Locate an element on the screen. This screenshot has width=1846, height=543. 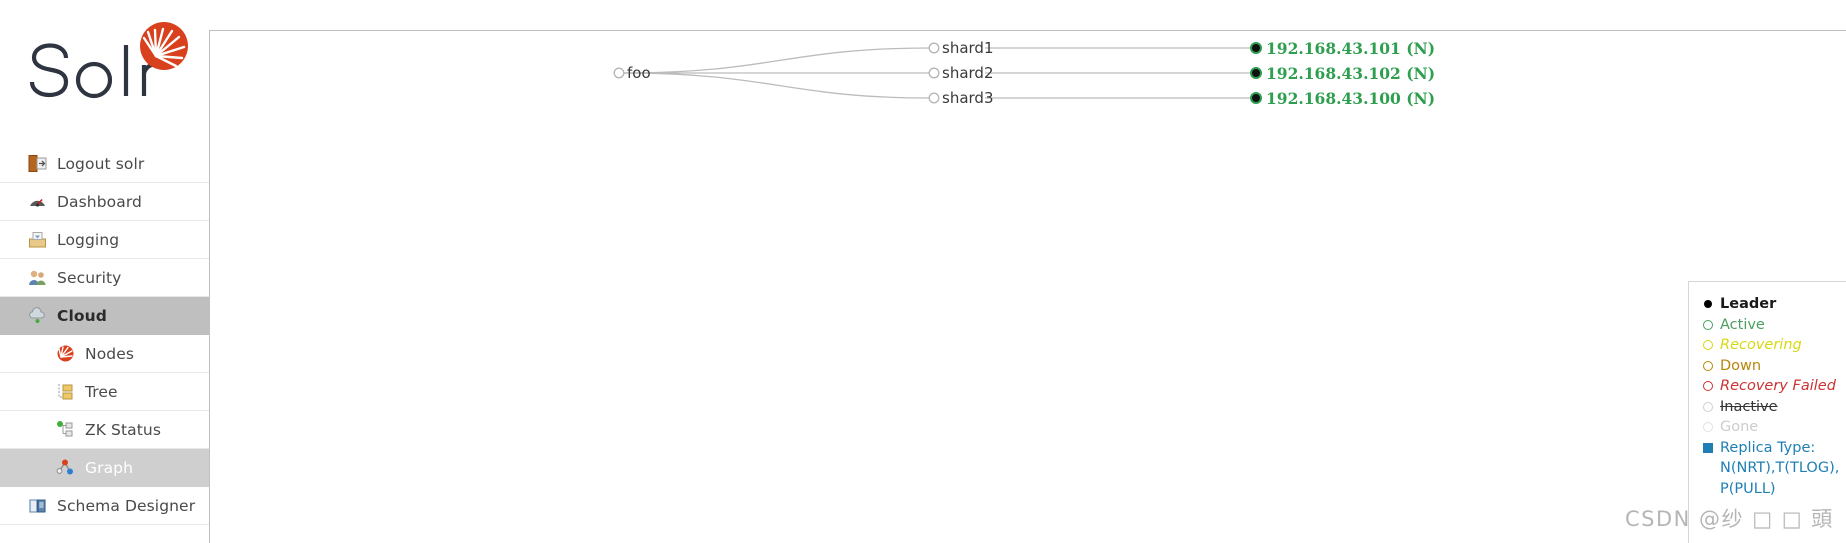
logout-icon is located at coordinates (37, 163).